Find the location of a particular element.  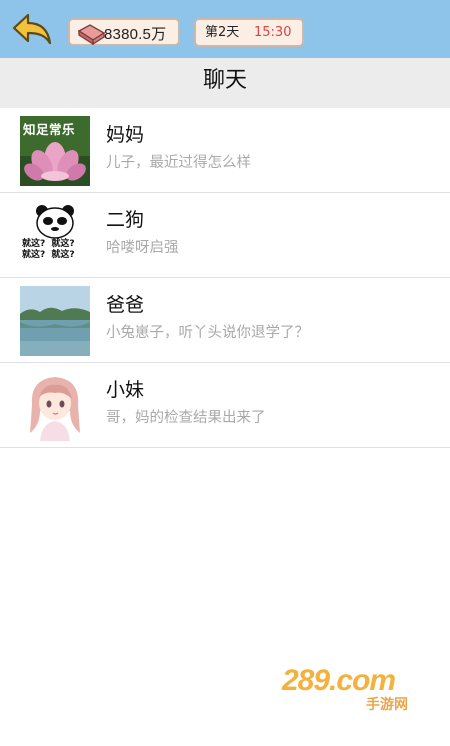

time-label: 15:30 is located at coordinates (273, 32).